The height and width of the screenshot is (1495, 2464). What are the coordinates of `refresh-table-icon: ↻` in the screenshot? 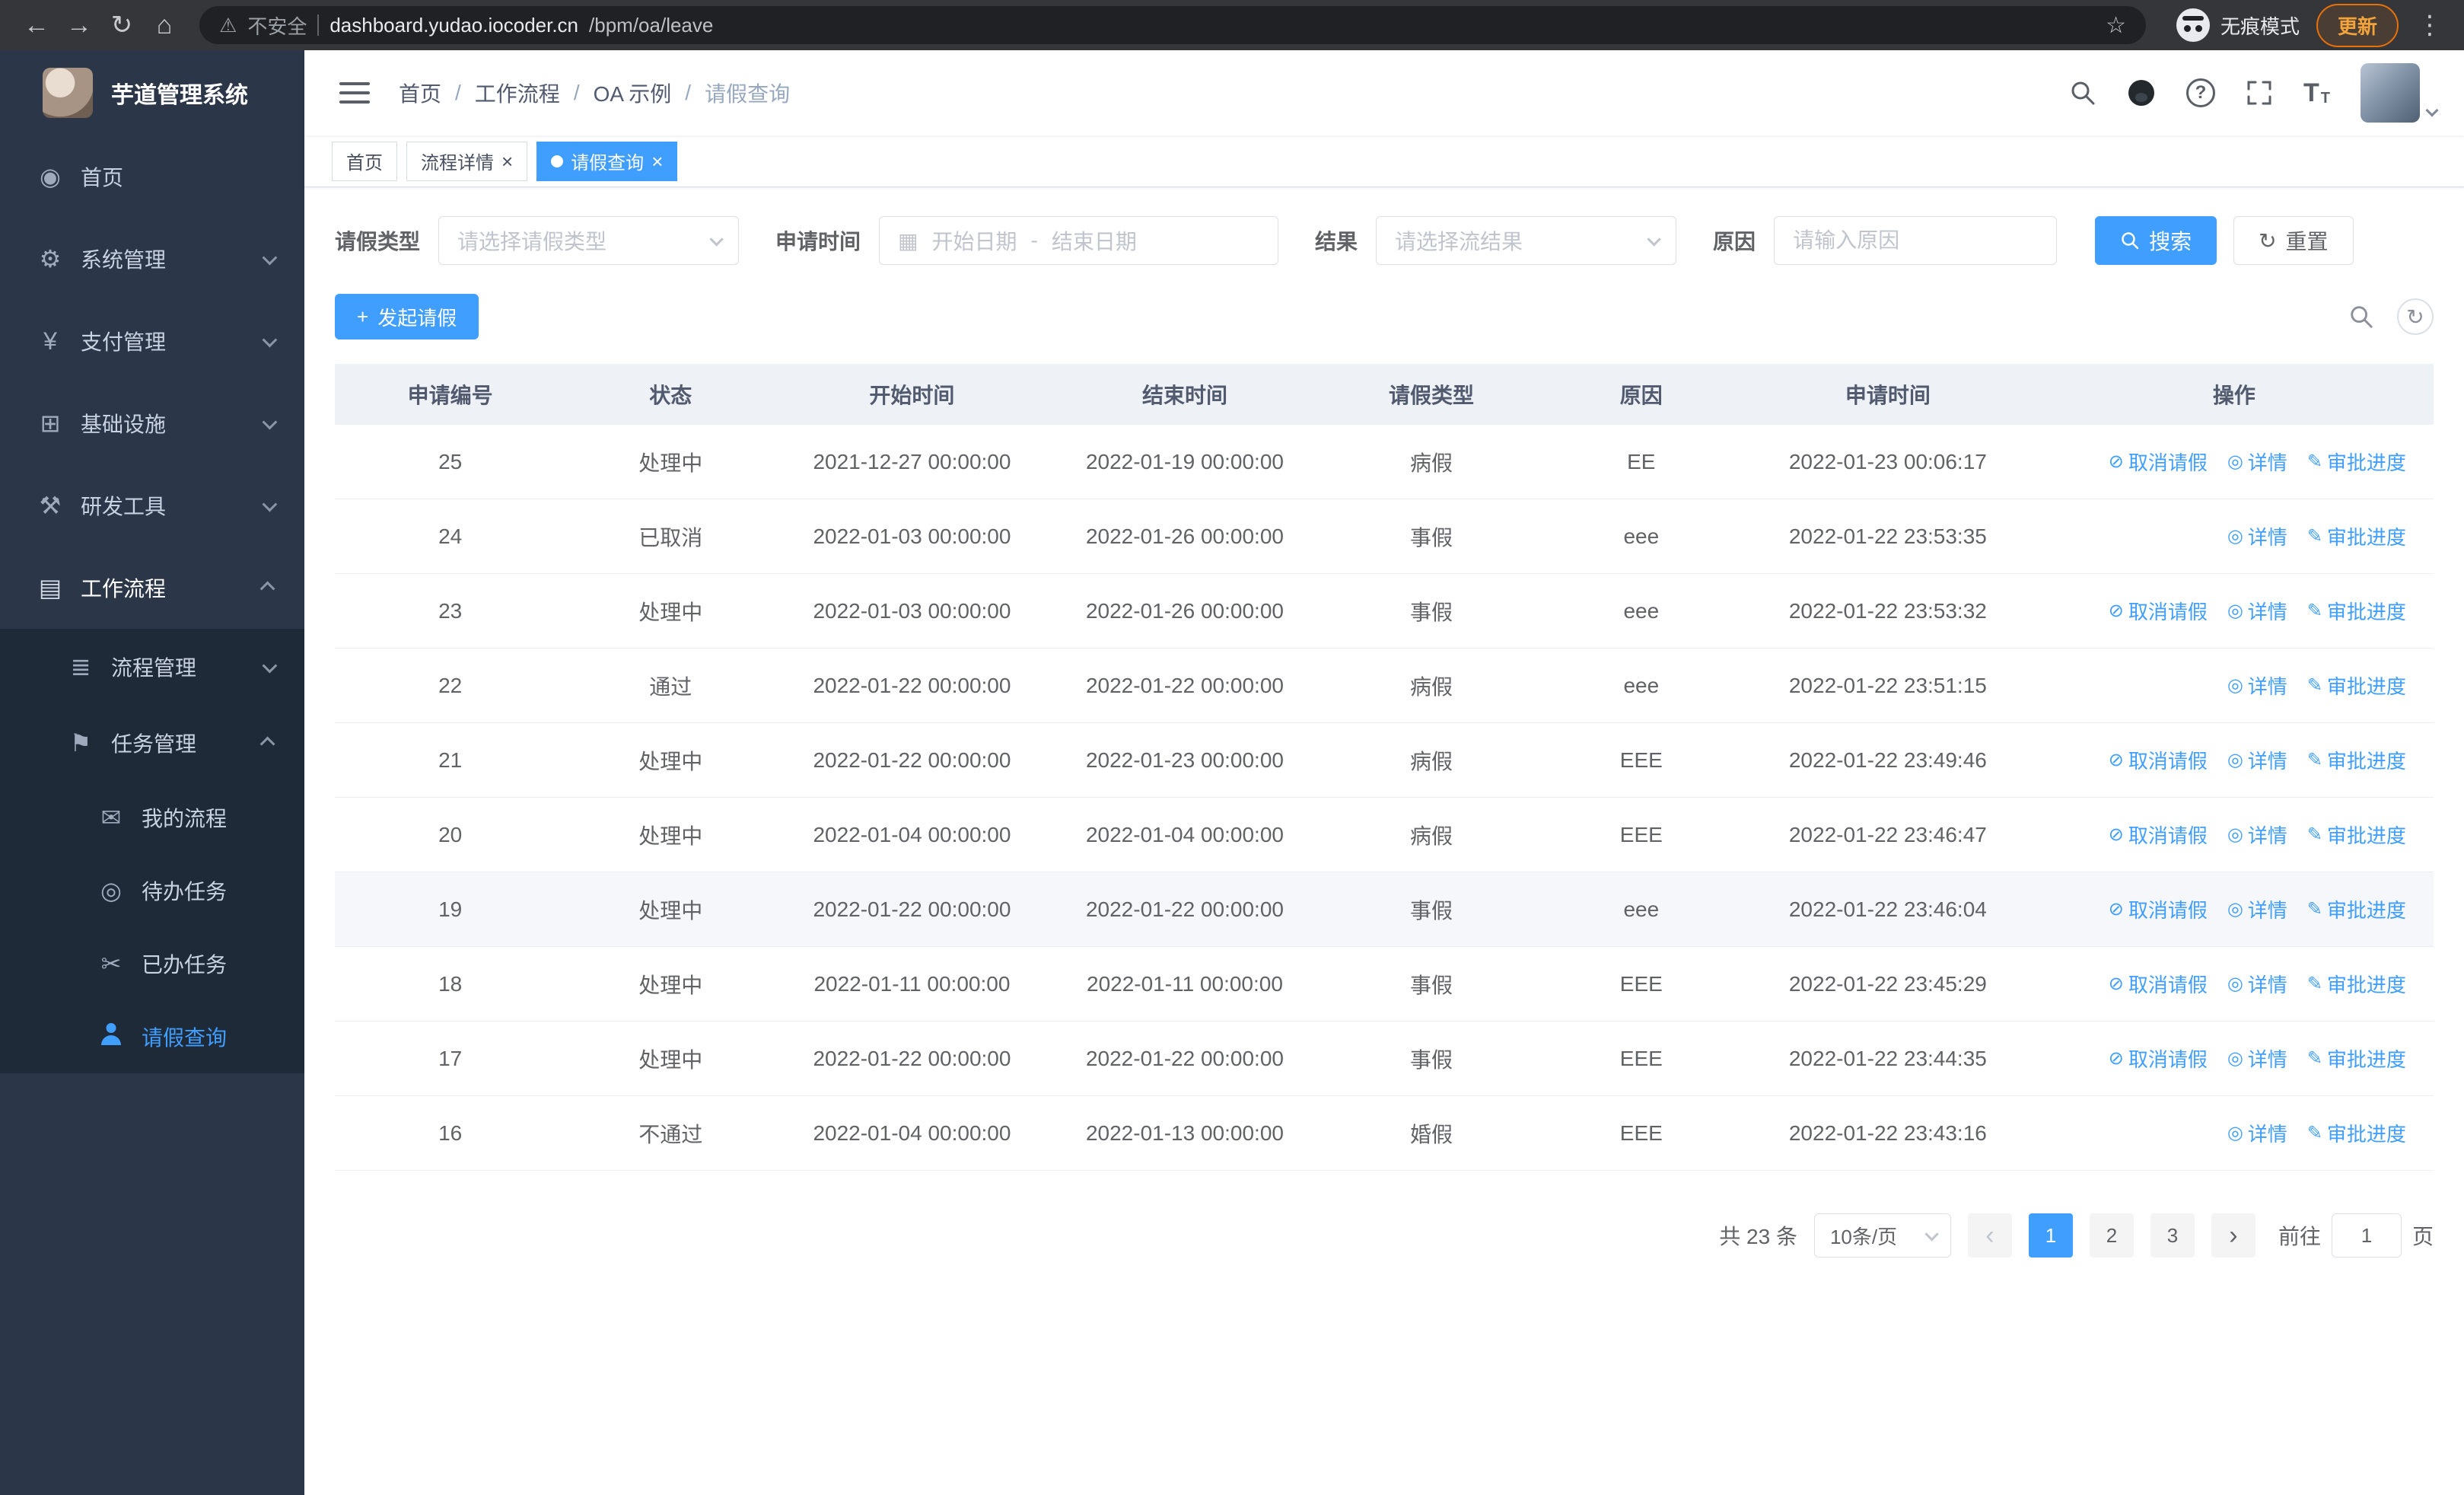 It's located at (2415, 317).